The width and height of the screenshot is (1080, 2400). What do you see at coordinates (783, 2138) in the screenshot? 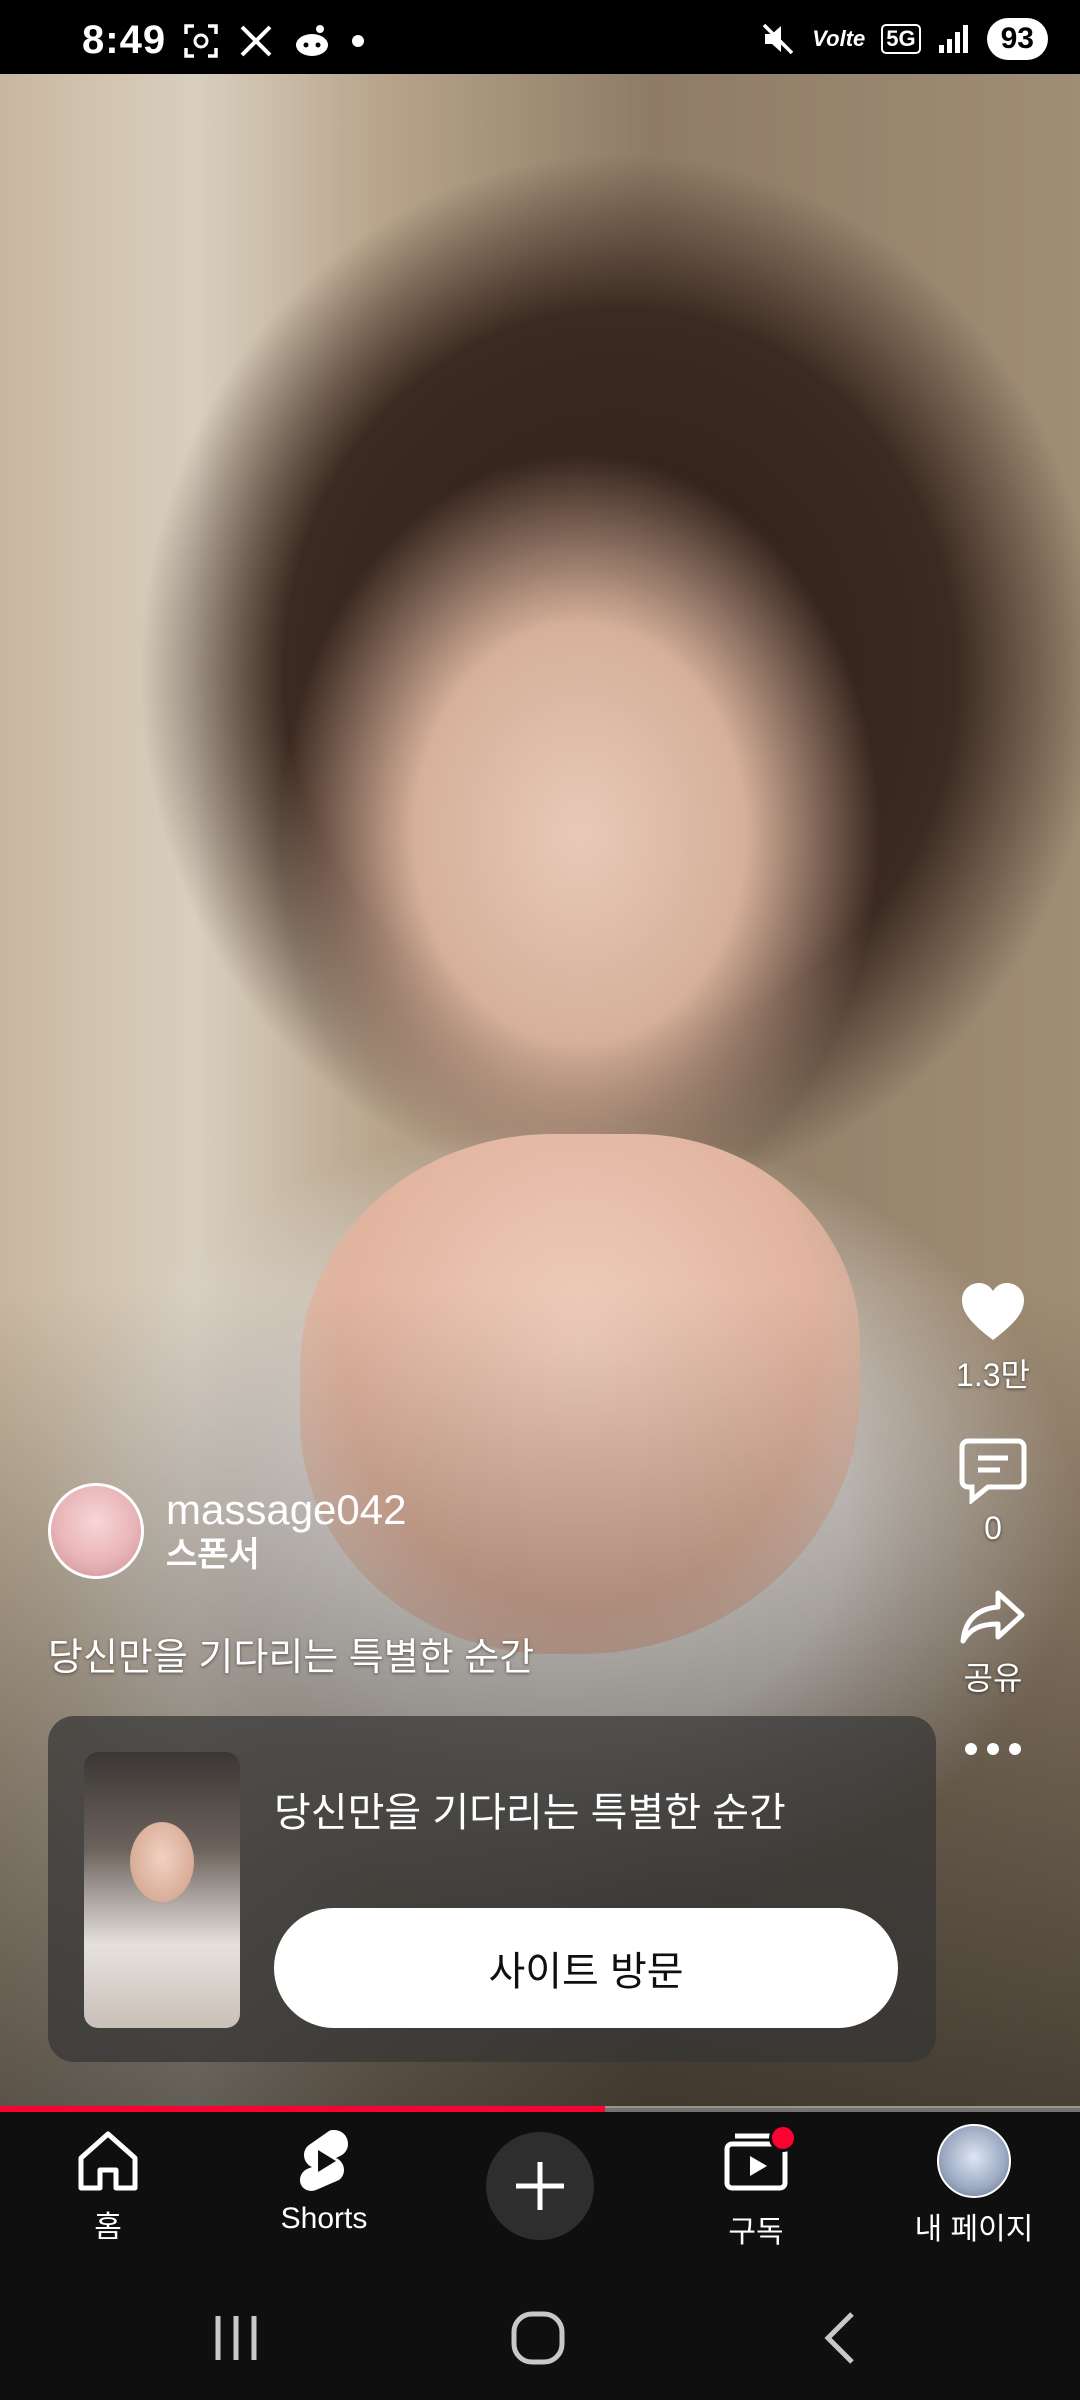
I see `notification-dot` at bounding box center [783, 2138].